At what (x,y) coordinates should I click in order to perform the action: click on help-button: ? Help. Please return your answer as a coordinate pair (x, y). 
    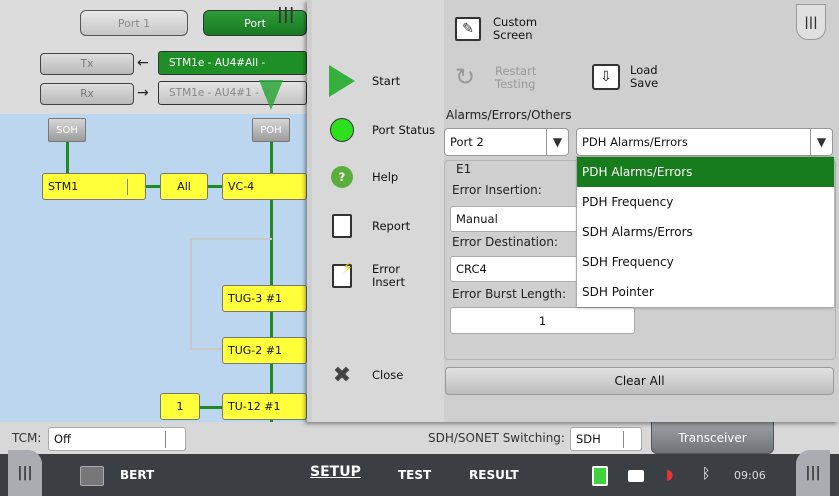
    Looking at the image, I should click on (380, 177).